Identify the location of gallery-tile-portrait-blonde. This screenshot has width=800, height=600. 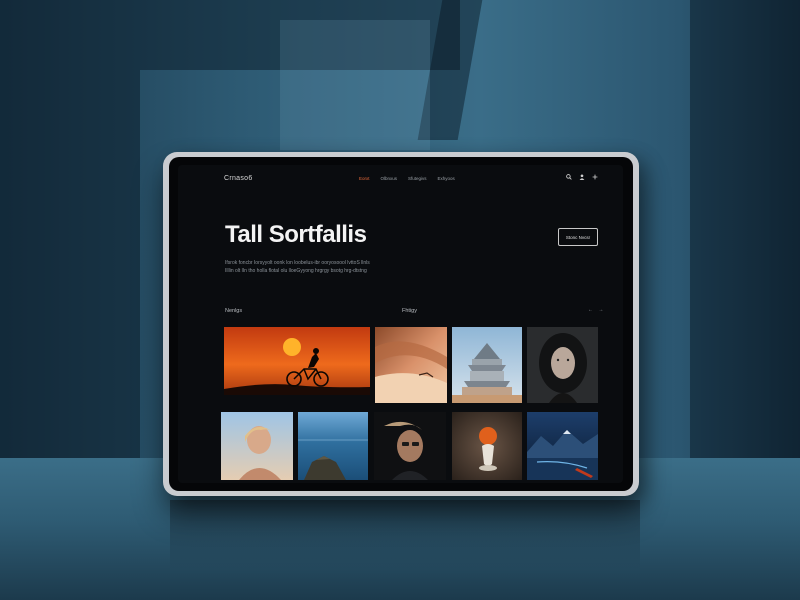
(257, 446).